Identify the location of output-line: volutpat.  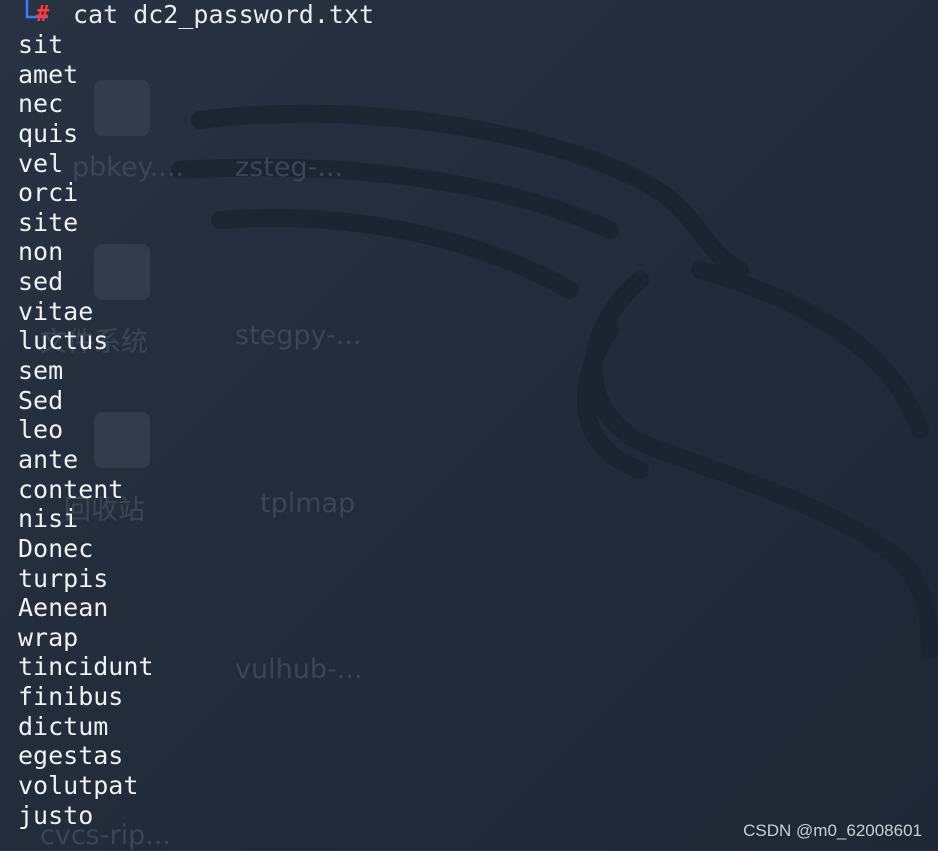
(78, 786).